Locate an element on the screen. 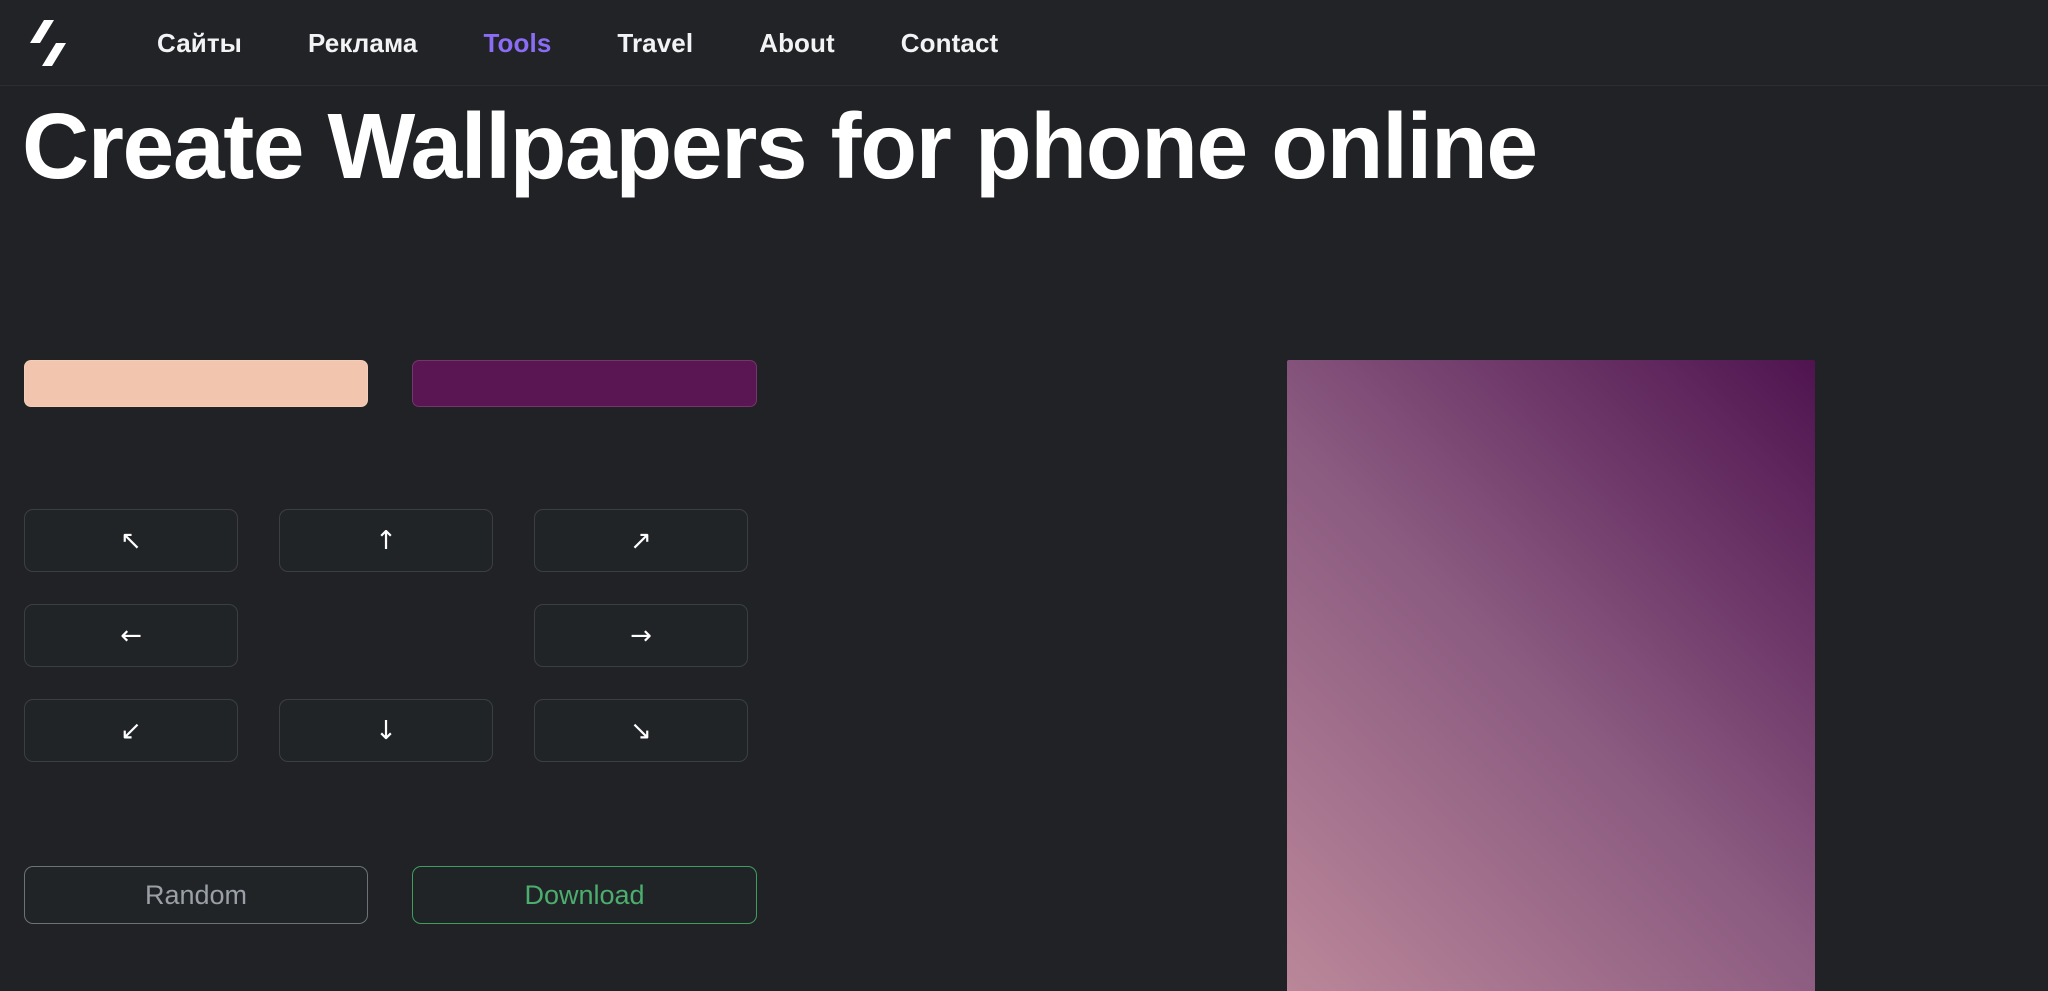 Image resolution: width=2048 pixels, height=991 pixels. nav-item-reklama: Реклама is located at coordinates (363, 43).